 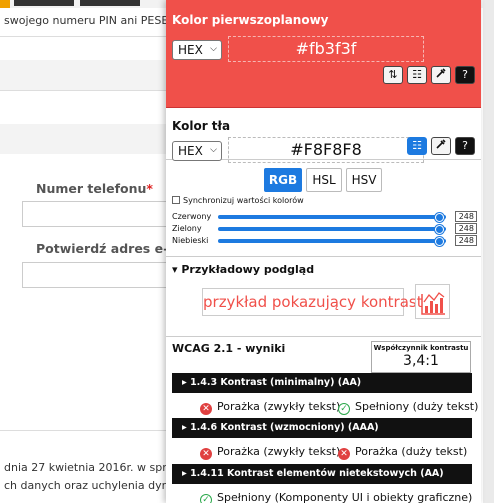 I want to click on tab-hsv: HSV, so click(x=364, y=180).